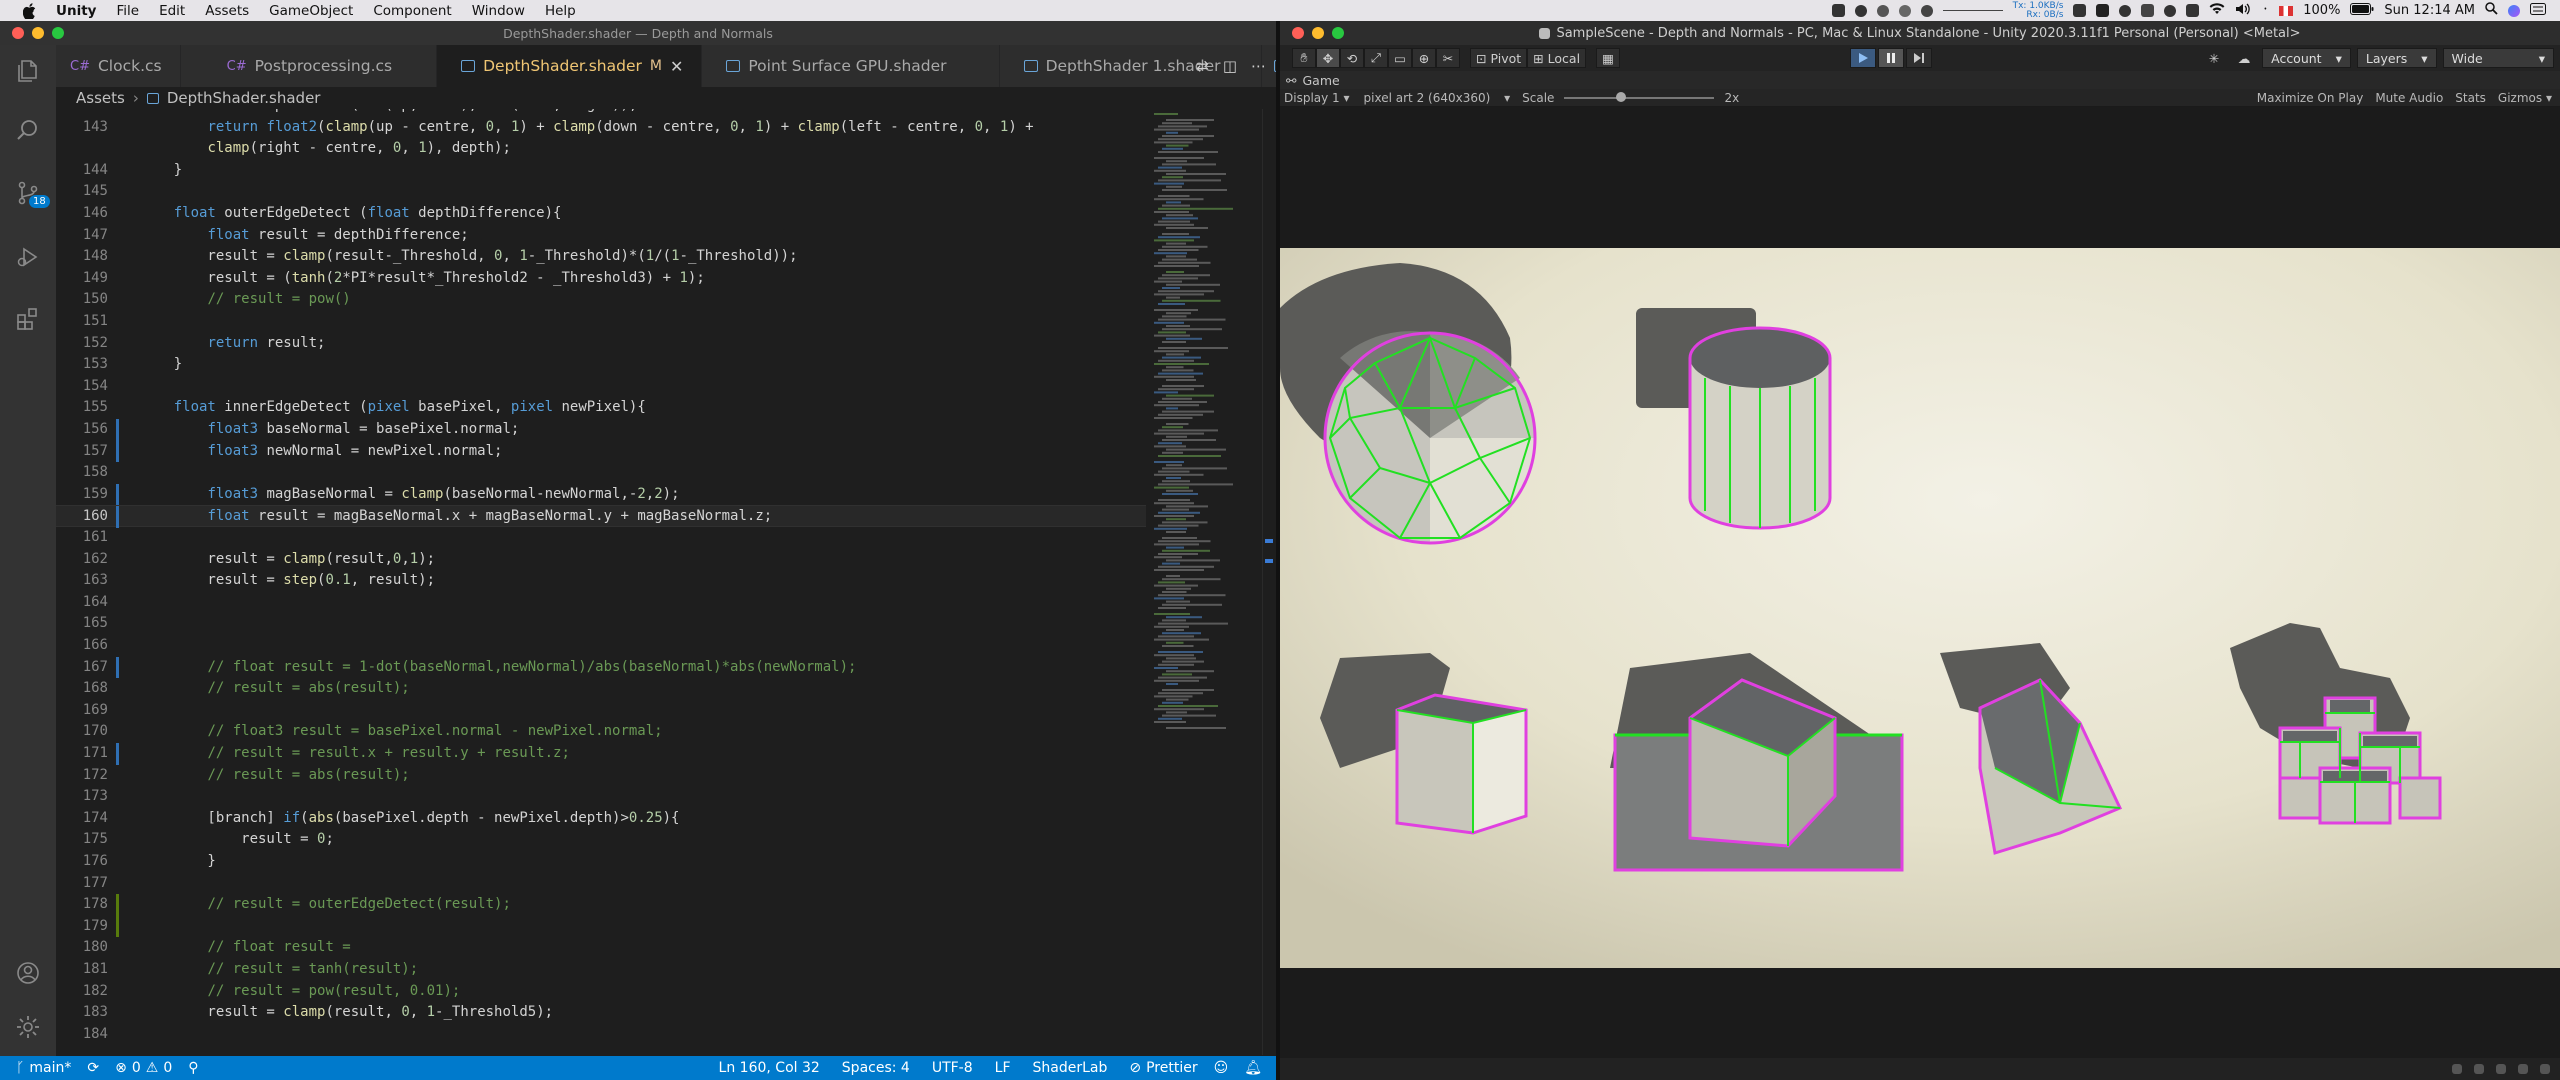 This screenshot has height=1080, width=2560. Describe the element at coordinates (601, 560) in the screenshot. I see `code-line: 162 result = clamp(result,0,1);` at that location.